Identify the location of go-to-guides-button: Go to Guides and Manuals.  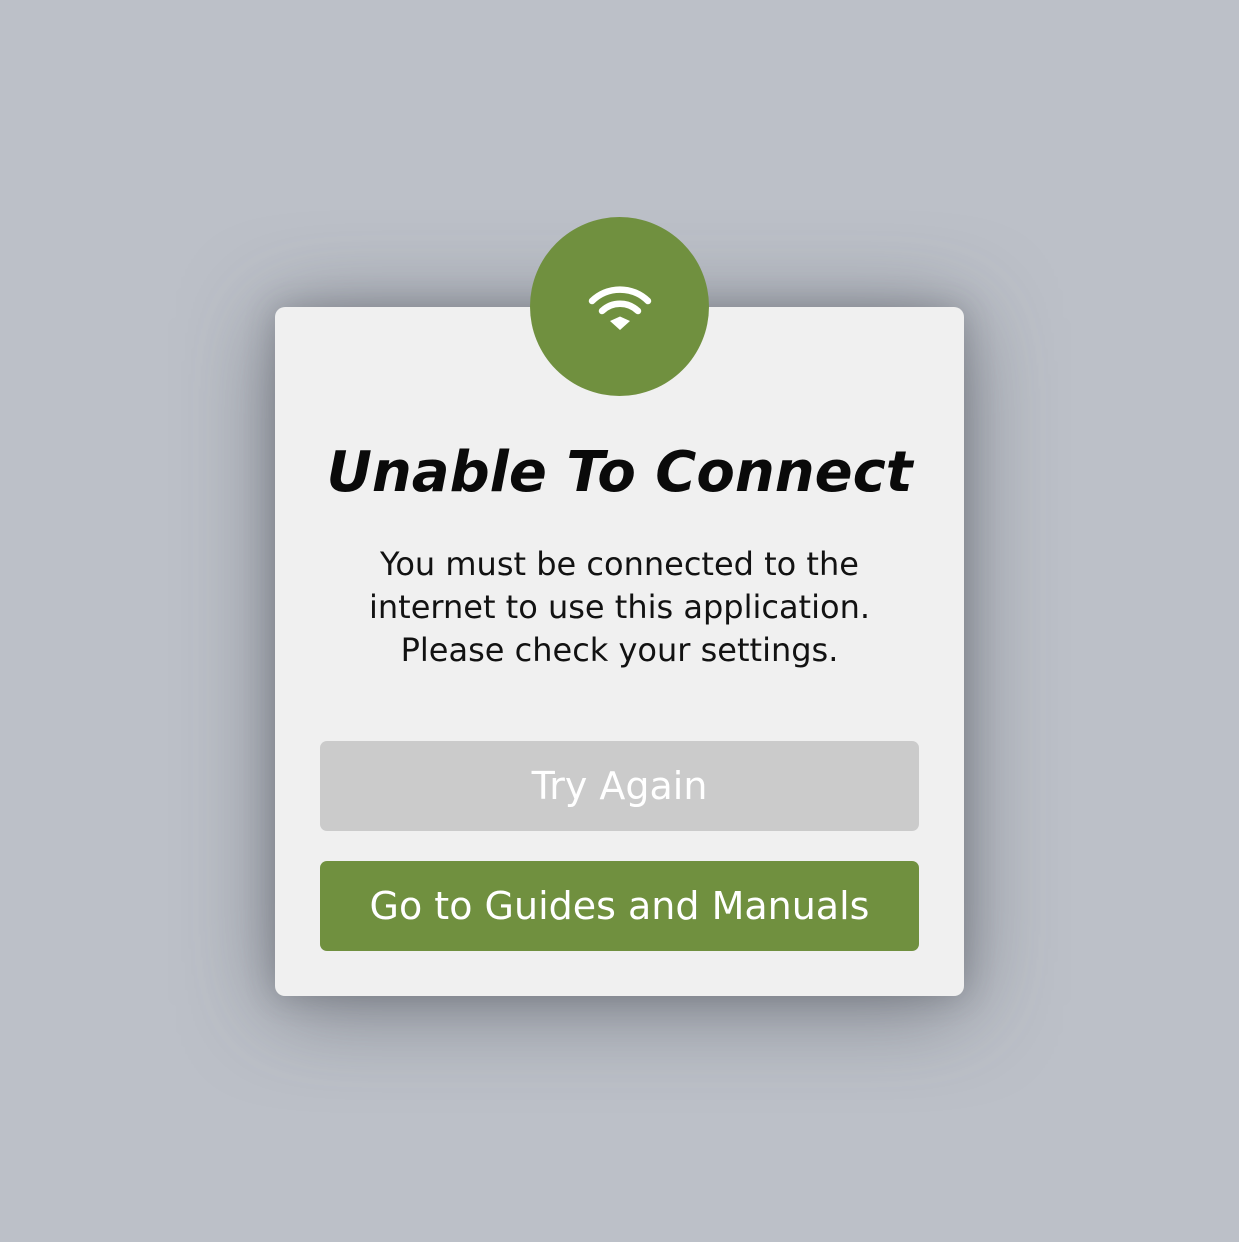
(619, 906).